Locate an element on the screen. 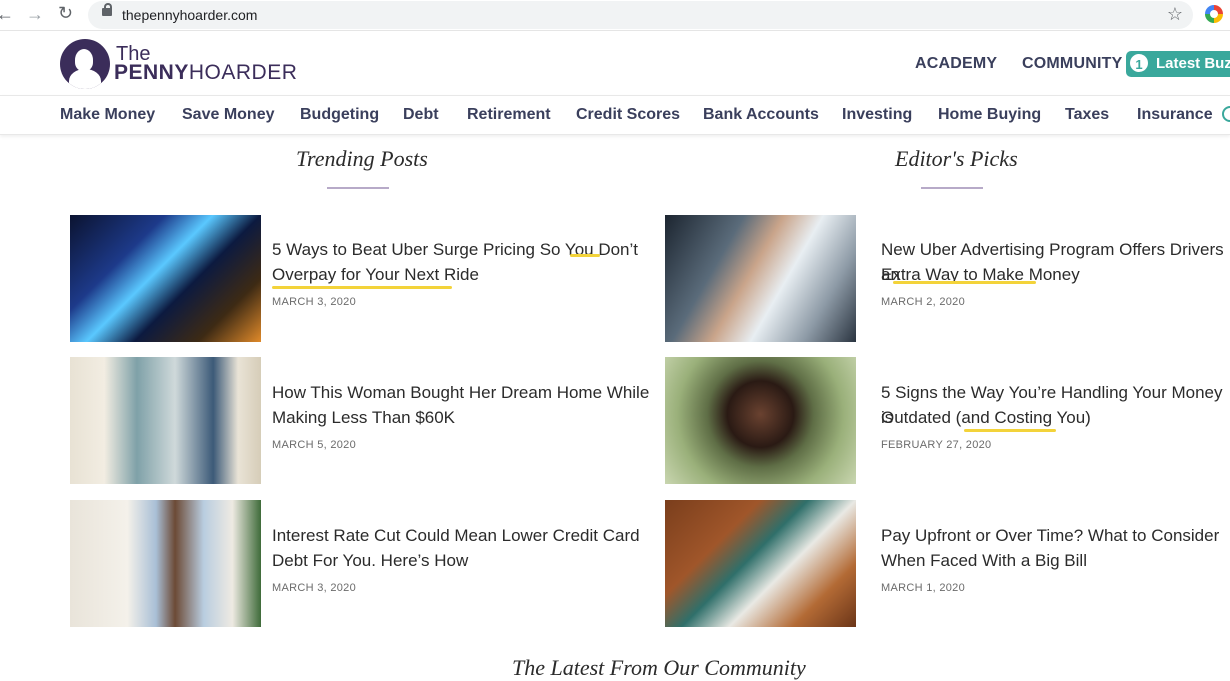 The height and width of the screenshot is (681, 1230). browser-toolbar: ← → ↻ thepennyhoarder.com ☆ is located at coordinates (615, 15).